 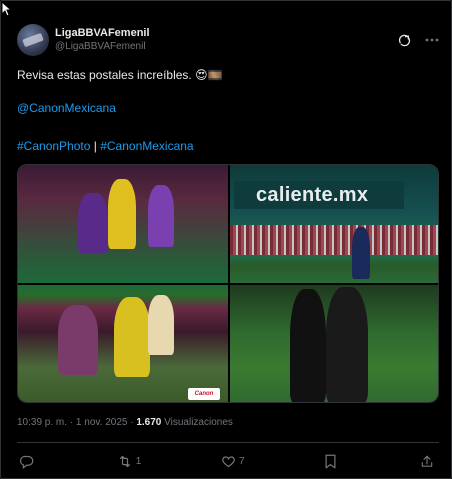 What do you see at coordinates (123, 284) in the screenshot?
I see `media-divider` at bounding box center [123, 284].